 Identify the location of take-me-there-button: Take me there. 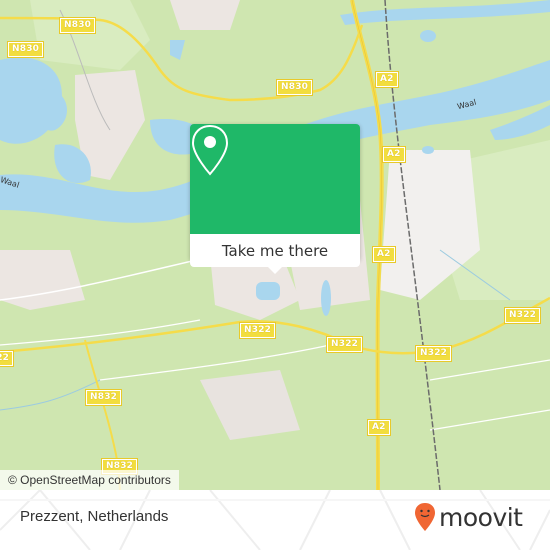
(275, 250).